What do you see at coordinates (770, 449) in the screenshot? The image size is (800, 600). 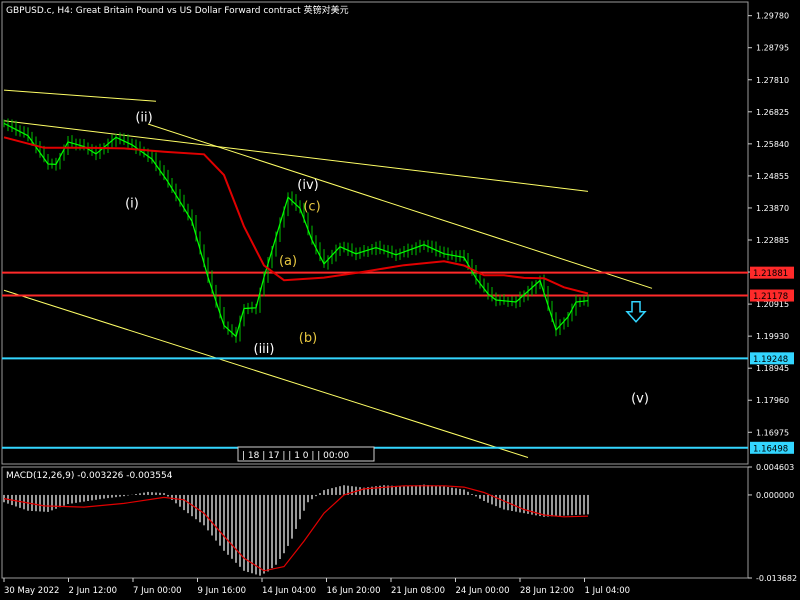 I see `level-tag-4: 1.16498` at bounding box center [770, 449].